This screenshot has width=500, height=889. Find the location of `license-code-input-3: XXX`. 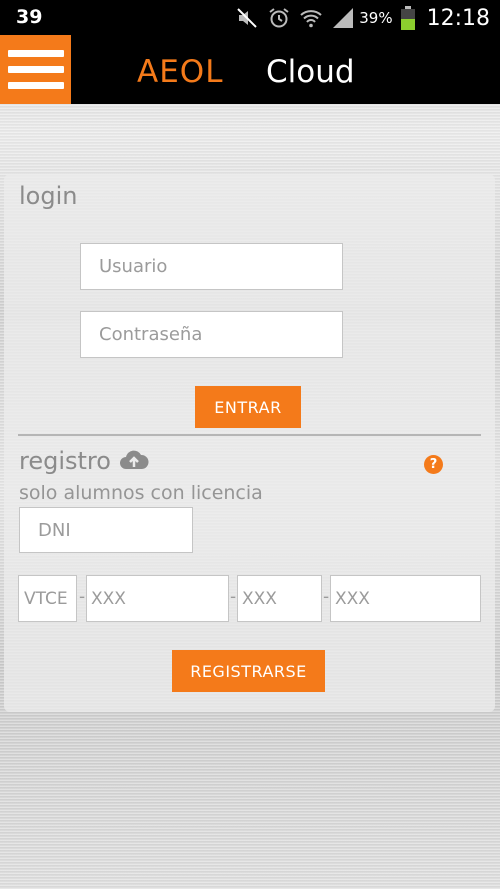

license-code-input-3: XXX is located at coordinates (405, 598).